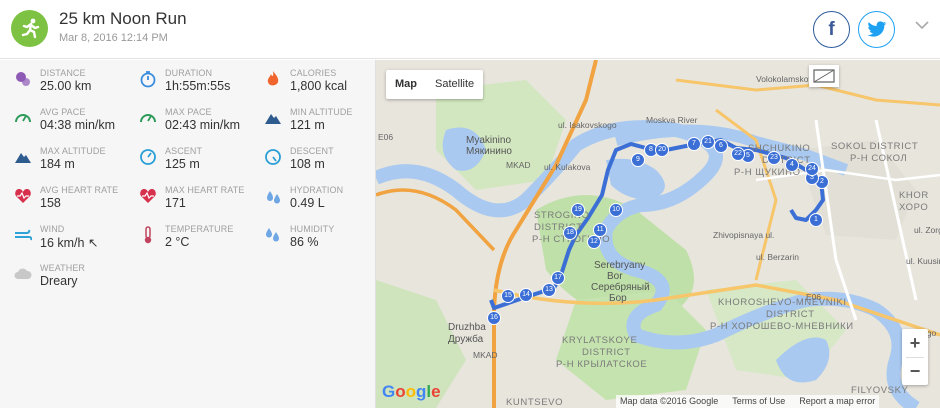 This screenshot has height=408, width=940. I want to click on route-marker: 9, so click(638, 160).